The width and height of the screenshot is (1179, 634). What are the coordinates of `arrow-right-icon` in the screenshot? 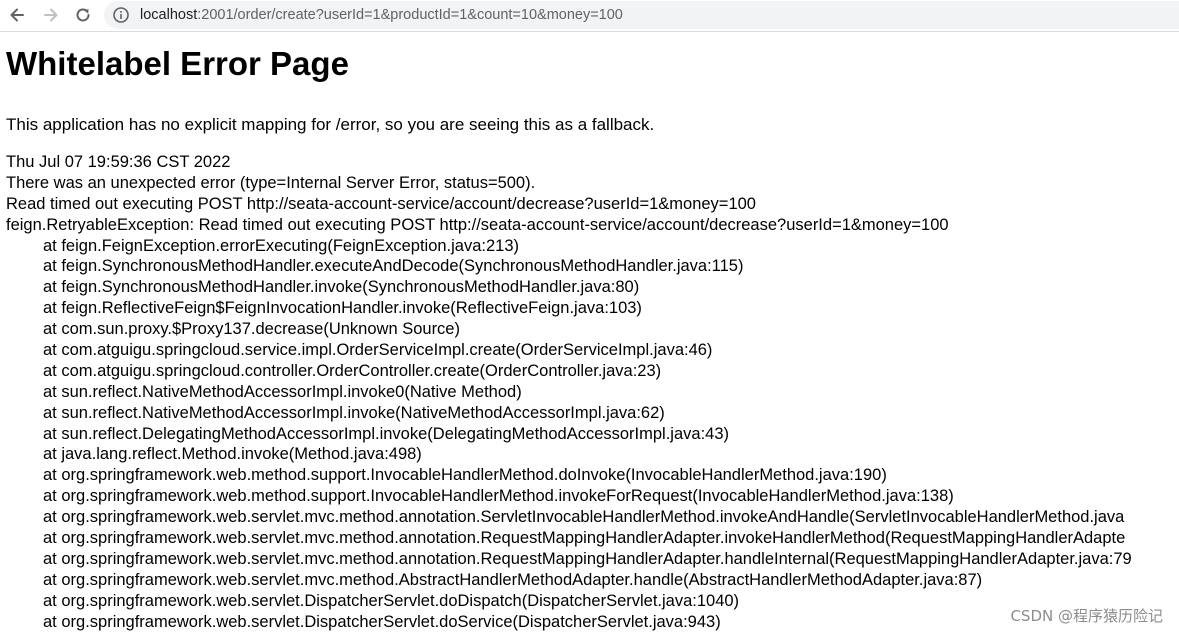 It's located at (51, 15).